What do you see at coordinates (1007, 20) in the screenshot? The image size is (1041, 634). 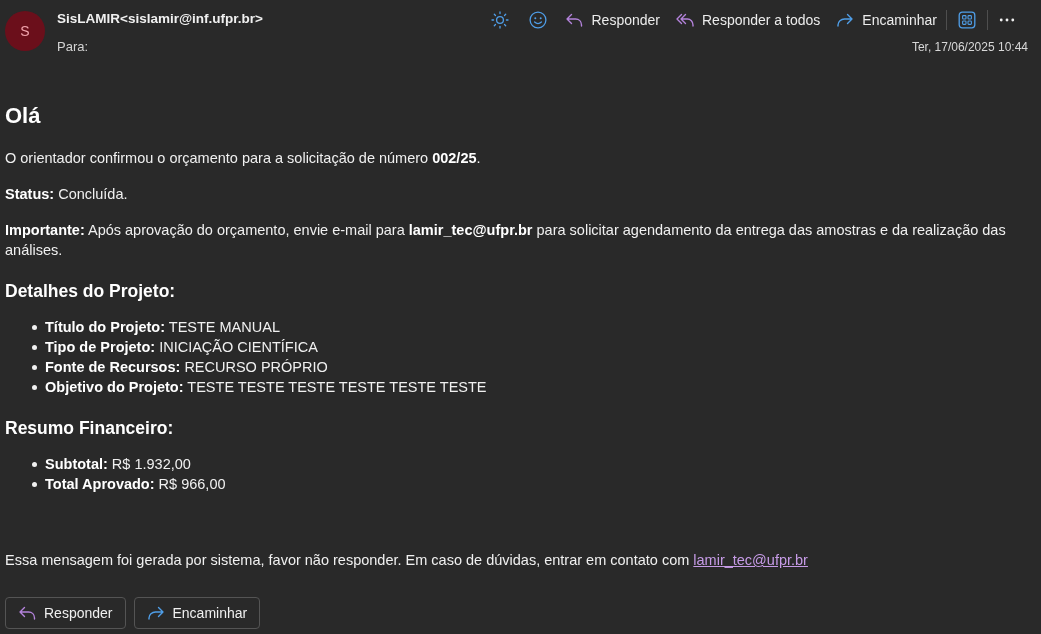 I see `more-icon` at bounding box center [1007, 20].